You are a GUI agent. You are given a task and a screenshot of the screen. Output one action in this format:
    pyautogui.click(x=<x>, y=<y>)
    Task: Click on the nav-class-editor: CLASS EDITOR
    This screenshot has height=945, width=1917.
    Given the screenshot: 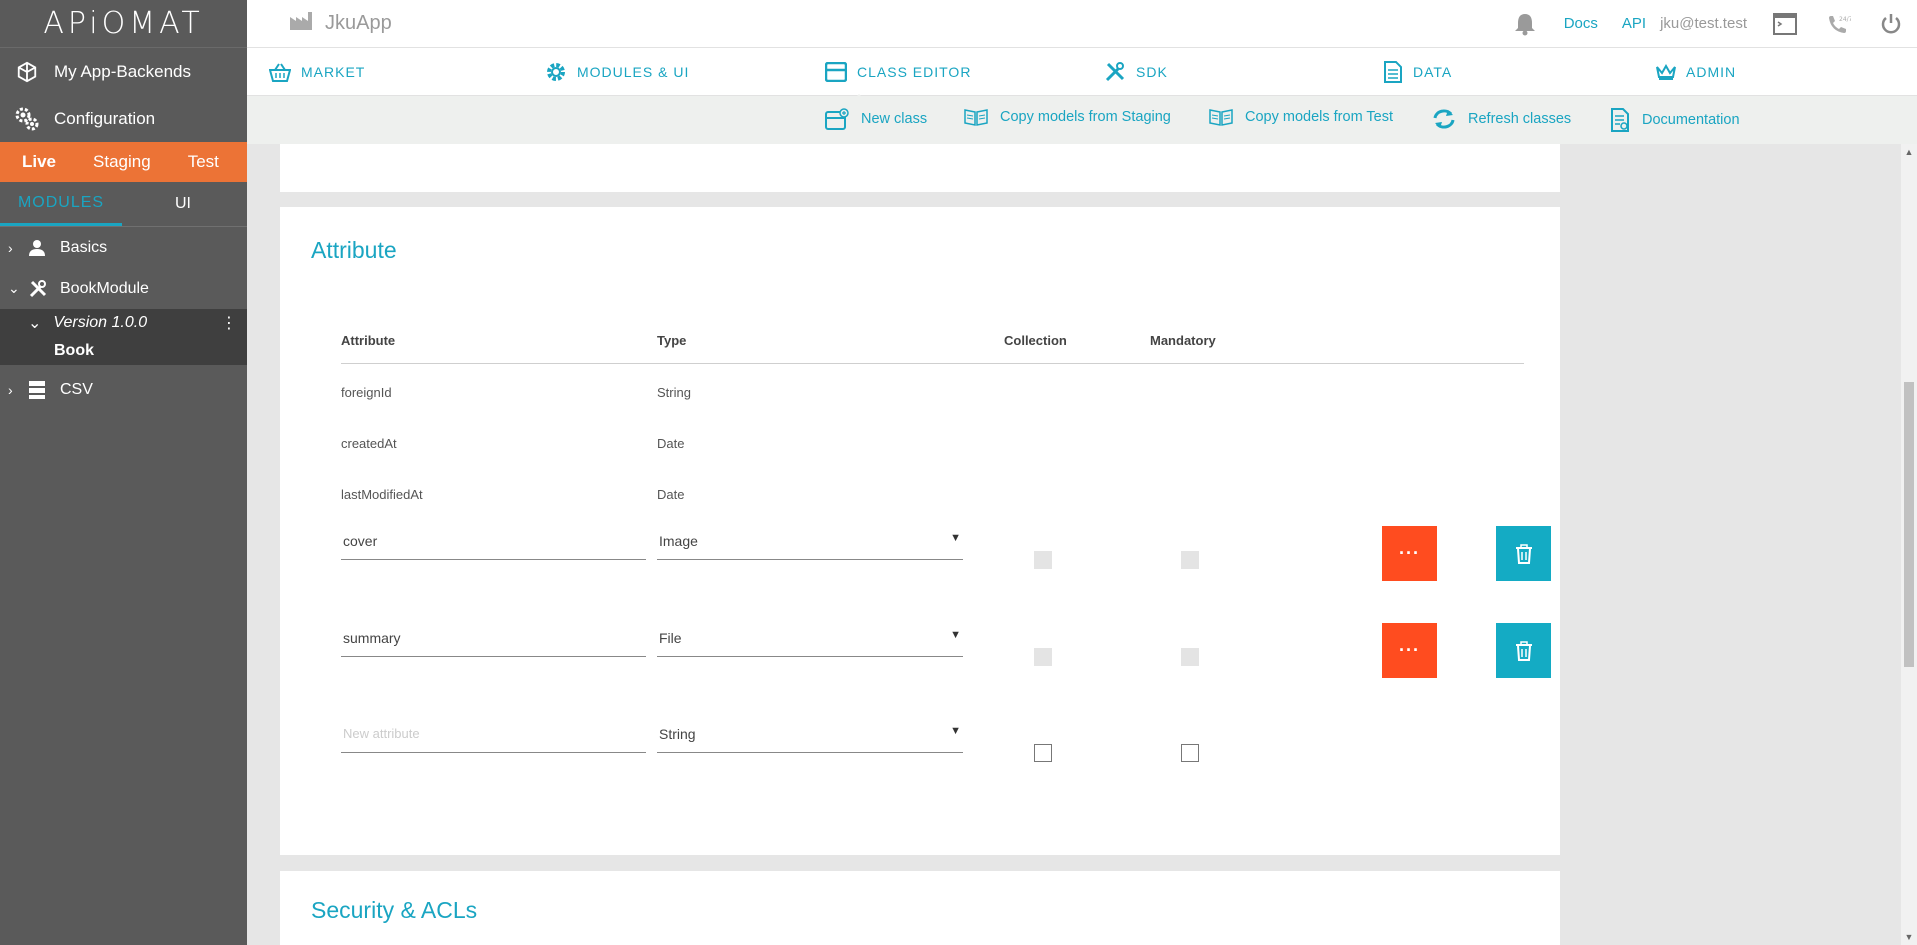 What is the action you would take?
    pyautogui.click(x=898, y=81)
    